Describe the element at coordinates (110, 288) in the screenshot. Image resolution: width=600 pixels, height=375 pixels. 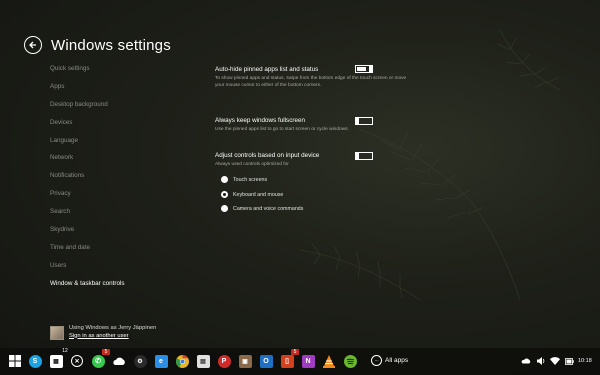
I see `sidebar-item-window-taskbar-controls: Window & taskbar controls` at that location.